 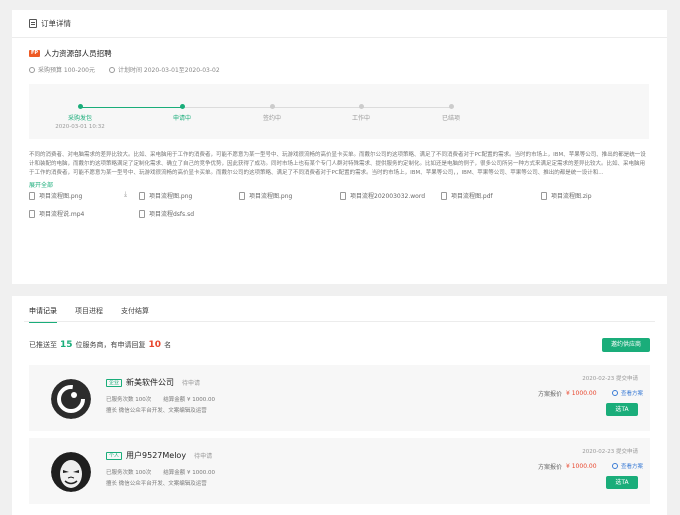 I want to click on summary-suffix: 名, so click(x=168, y=345).